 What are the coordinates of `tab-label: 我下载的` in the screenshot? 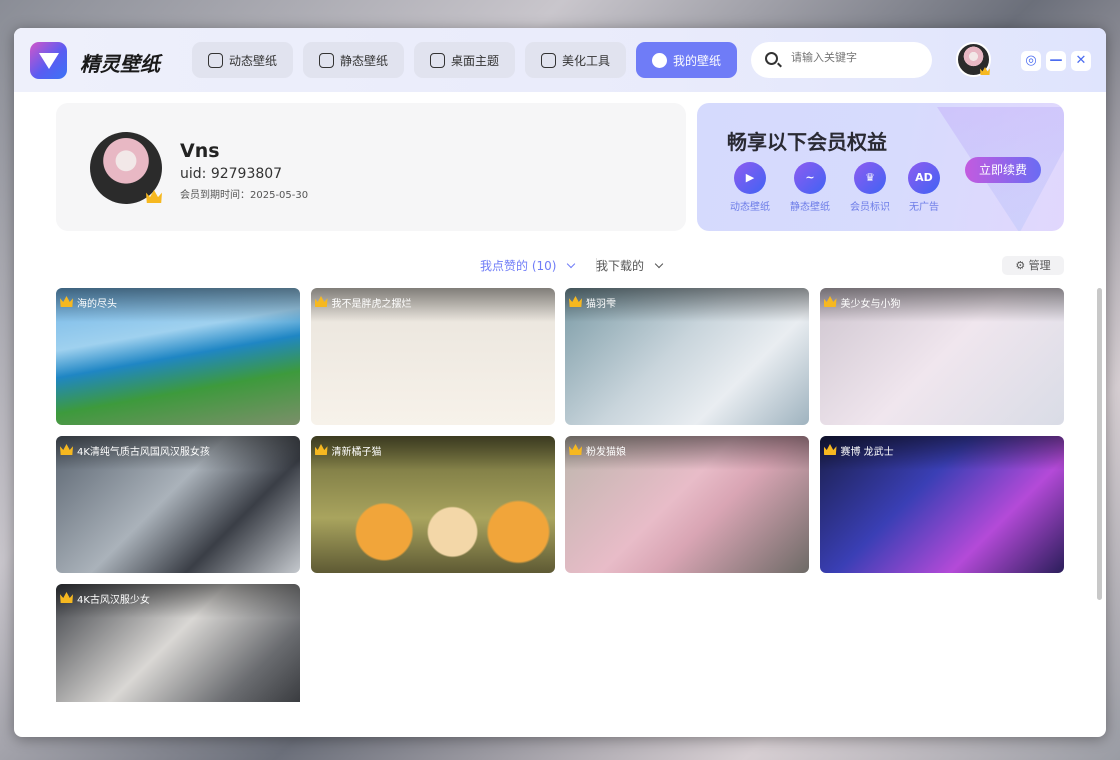 It's located at (620, 266).